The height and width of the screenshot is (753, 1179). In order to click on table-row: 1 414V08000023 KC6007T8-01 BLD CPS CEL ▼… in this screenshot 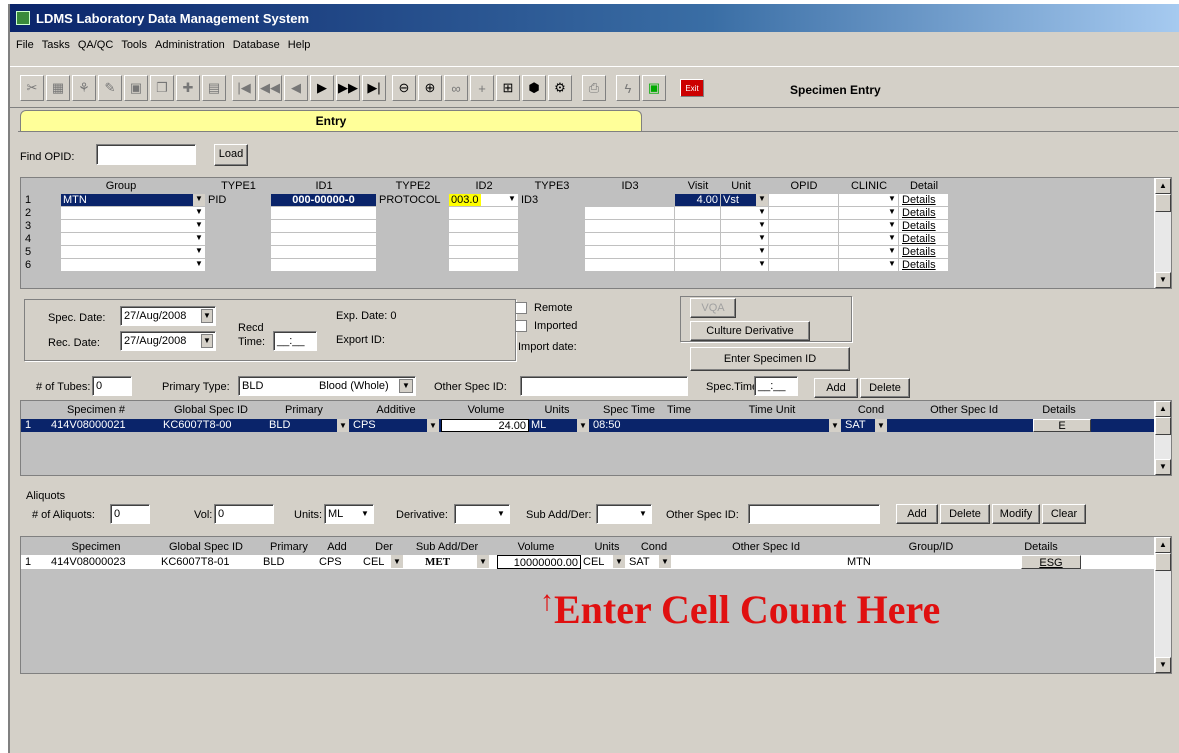, I will do `click(588, 562)`.